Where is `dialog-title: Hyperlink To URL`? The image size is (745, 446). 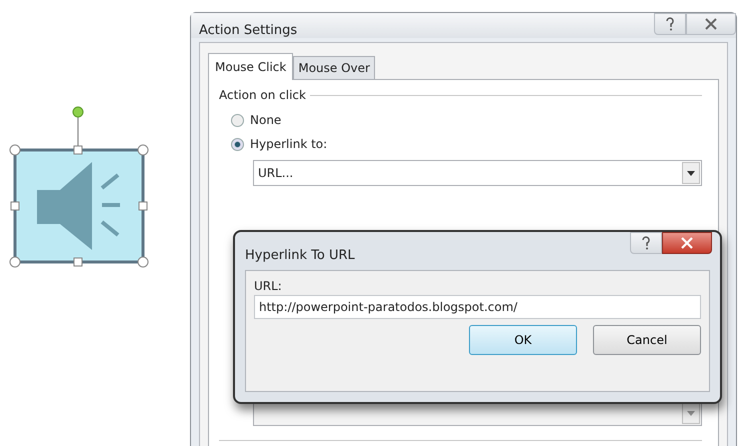
dialog-title: Hyperlink To URL is located at coordinates (300, 255).